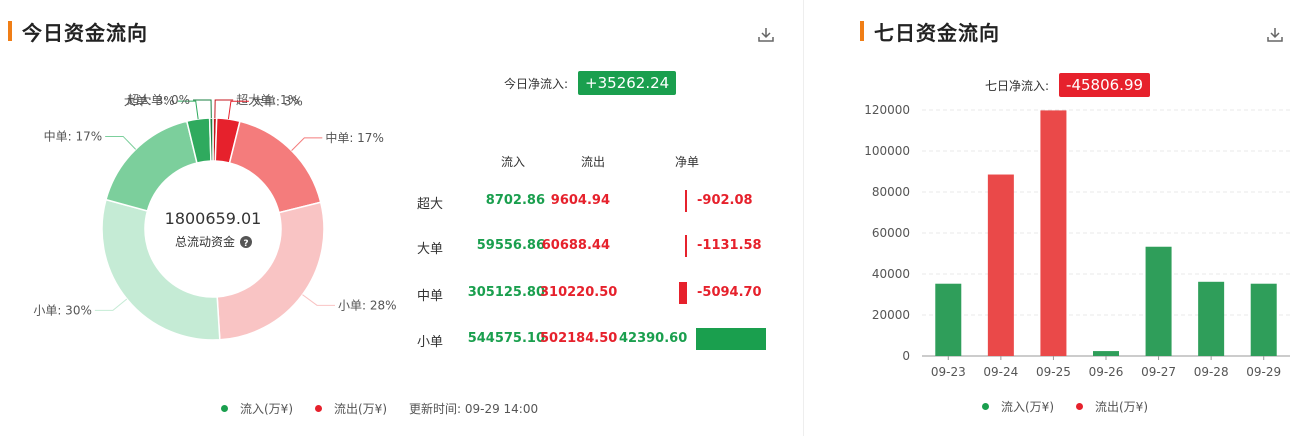 The width and height of the screenshot is (1295, 436). What do you see at coordinates (205, 241) in the screenshot?
I see `donut-center-label: 总流动资金` at bounding box center [205, 241].